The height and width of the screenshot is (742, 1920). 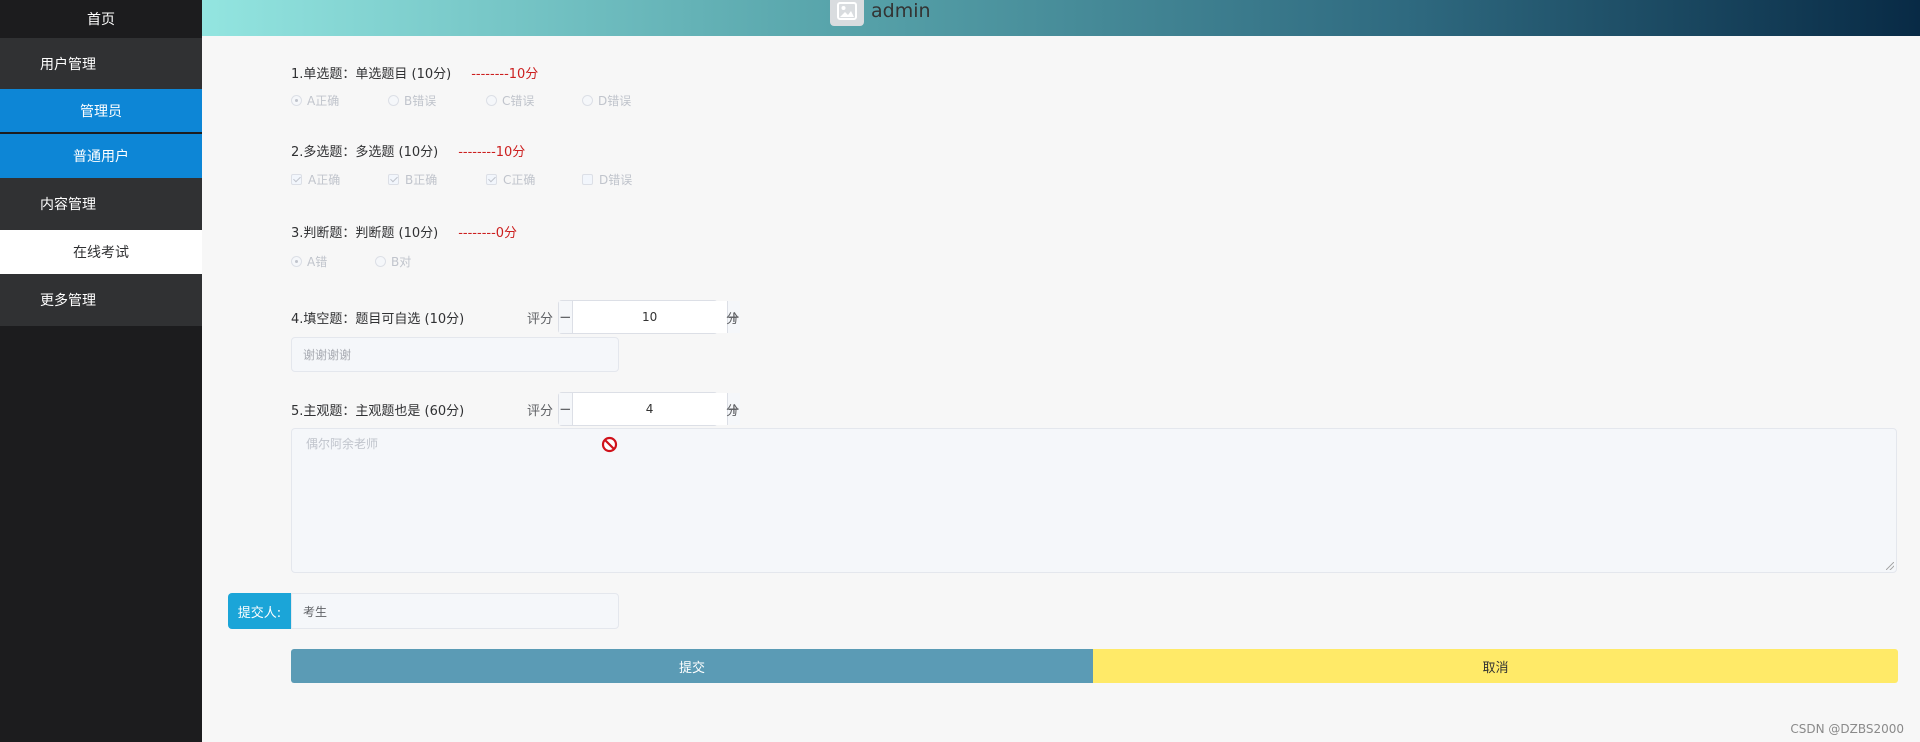 I want to click on question-4-score-input, so click(x=649, y=317).